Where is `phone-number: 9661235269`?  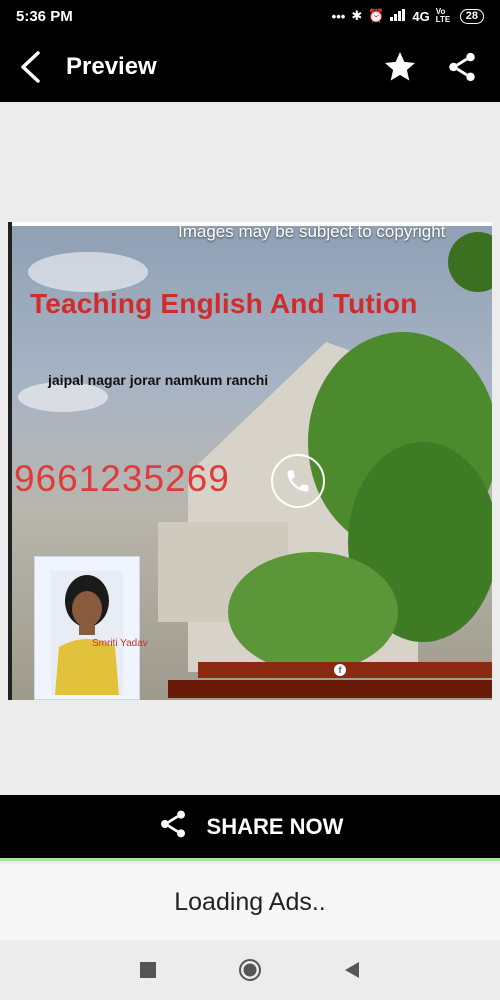 phone-number: 9661235269 is located at coordinates (122, 478).